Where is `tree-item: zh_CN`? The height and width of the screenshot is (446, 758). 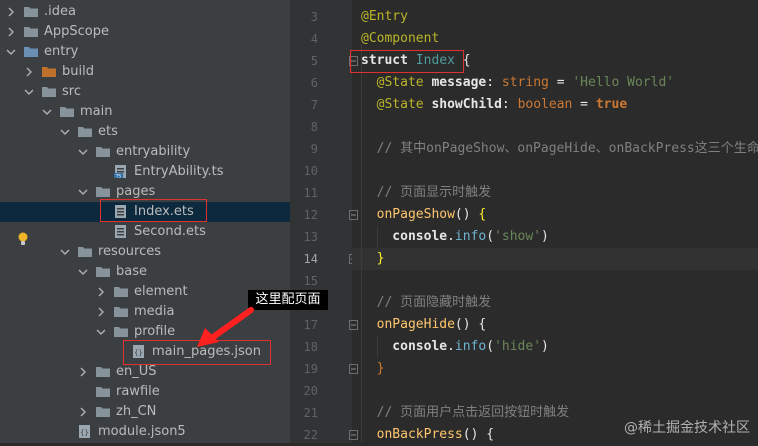 tree-item: zh_CN is located at coordinates (145, 412).